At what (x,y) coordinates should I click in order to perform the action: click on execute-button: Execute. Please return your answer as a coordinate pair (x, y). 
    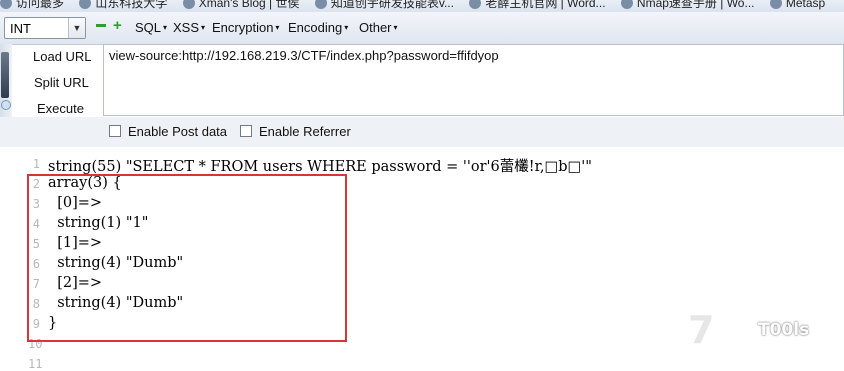
    Looking at the image, I should click on (60, 108).